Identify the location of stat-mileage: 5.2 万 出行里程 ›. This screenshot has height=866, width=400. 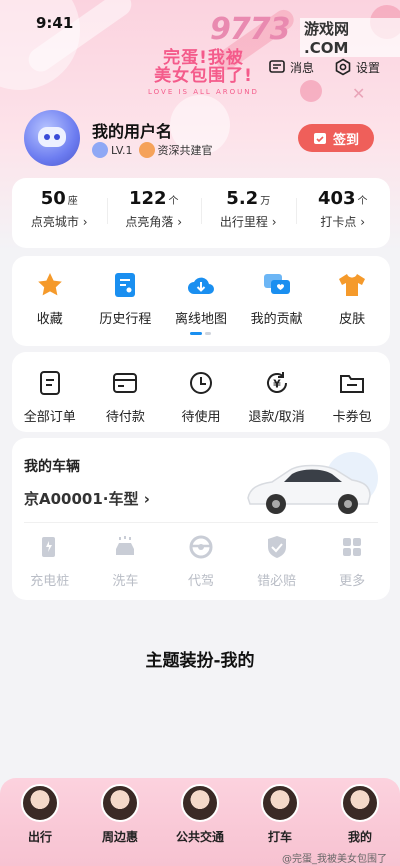
(248, 213).